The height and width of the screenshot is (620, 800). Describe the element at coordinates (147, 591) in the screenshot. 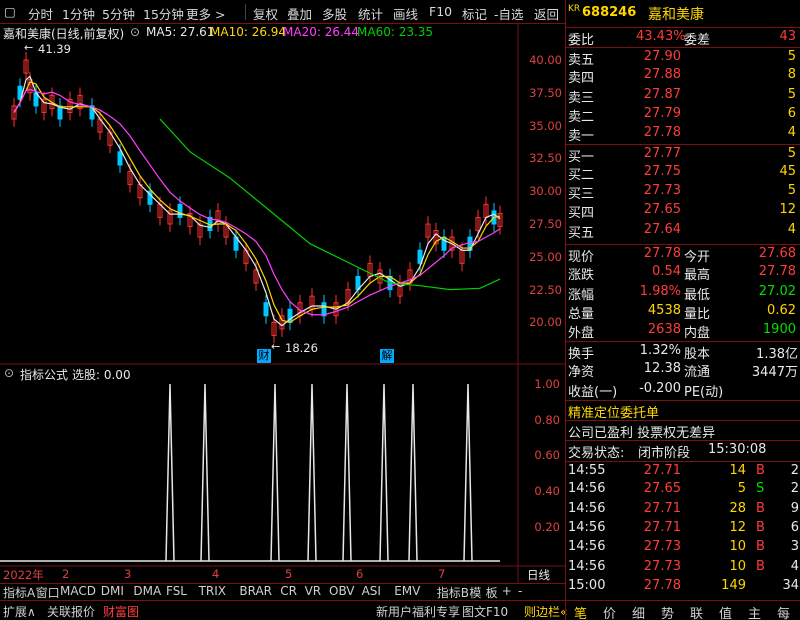

I see `indicator-tab: DMA` at that location.